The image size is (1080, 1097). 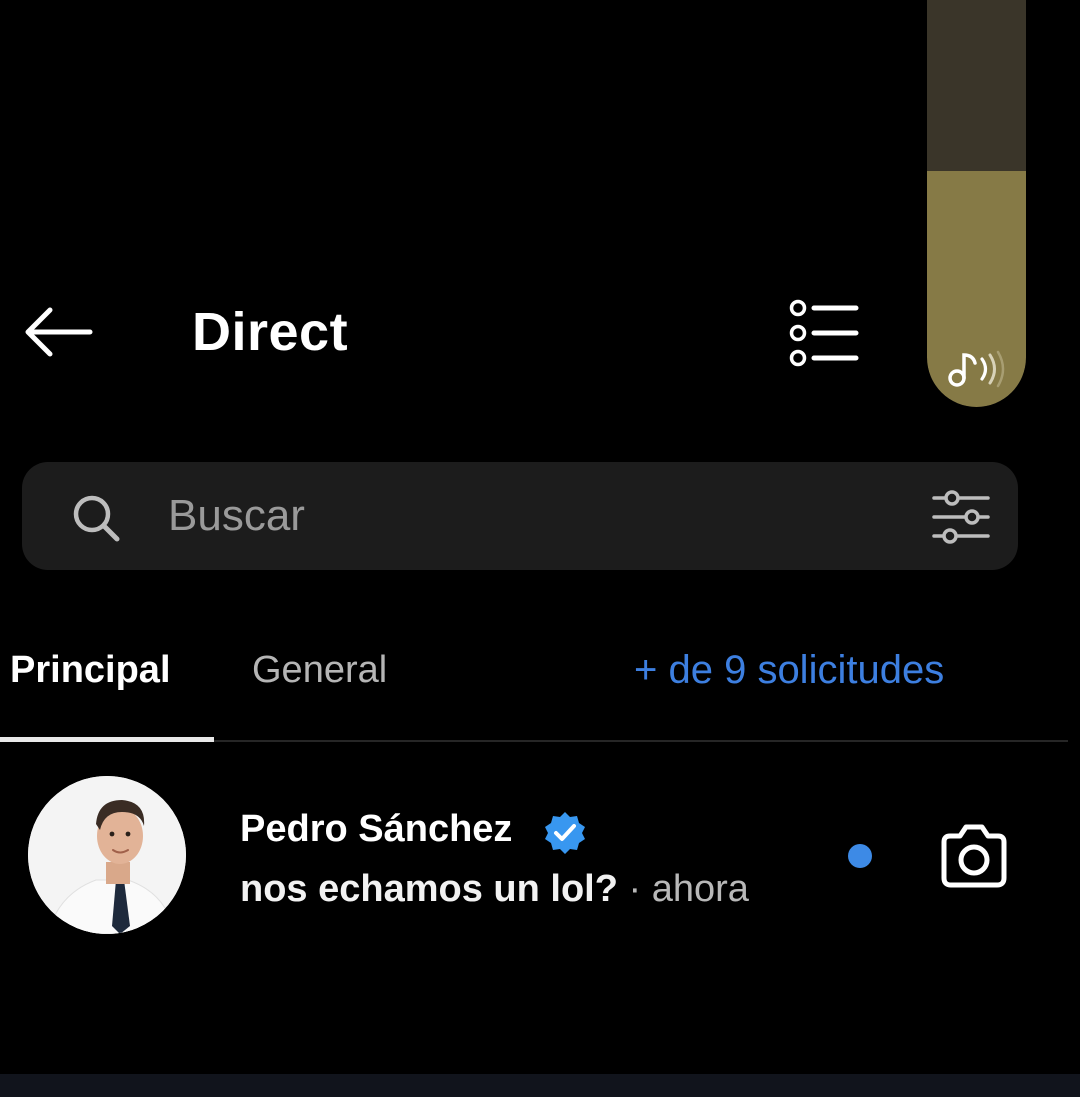 What do you see at coordinates (319, 670) in the screenshot?
I see `tab-general: General` at bounding box center [319, 670].